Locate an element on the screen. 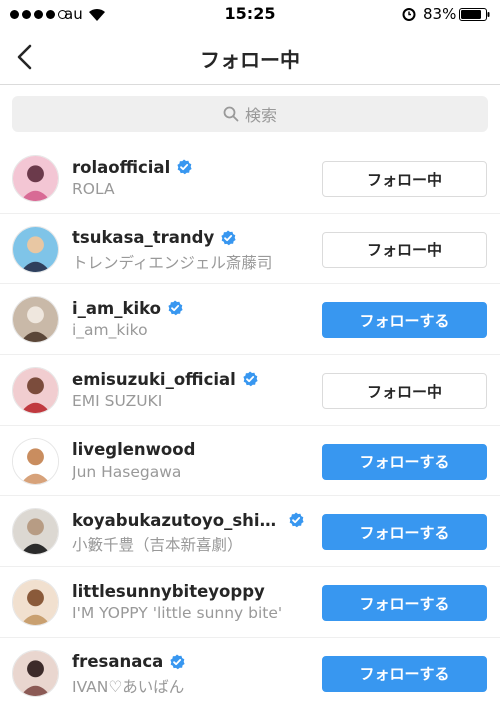 The image size is (500, 701). nav-header: フォロー中 is located at coordinates (250, 57).